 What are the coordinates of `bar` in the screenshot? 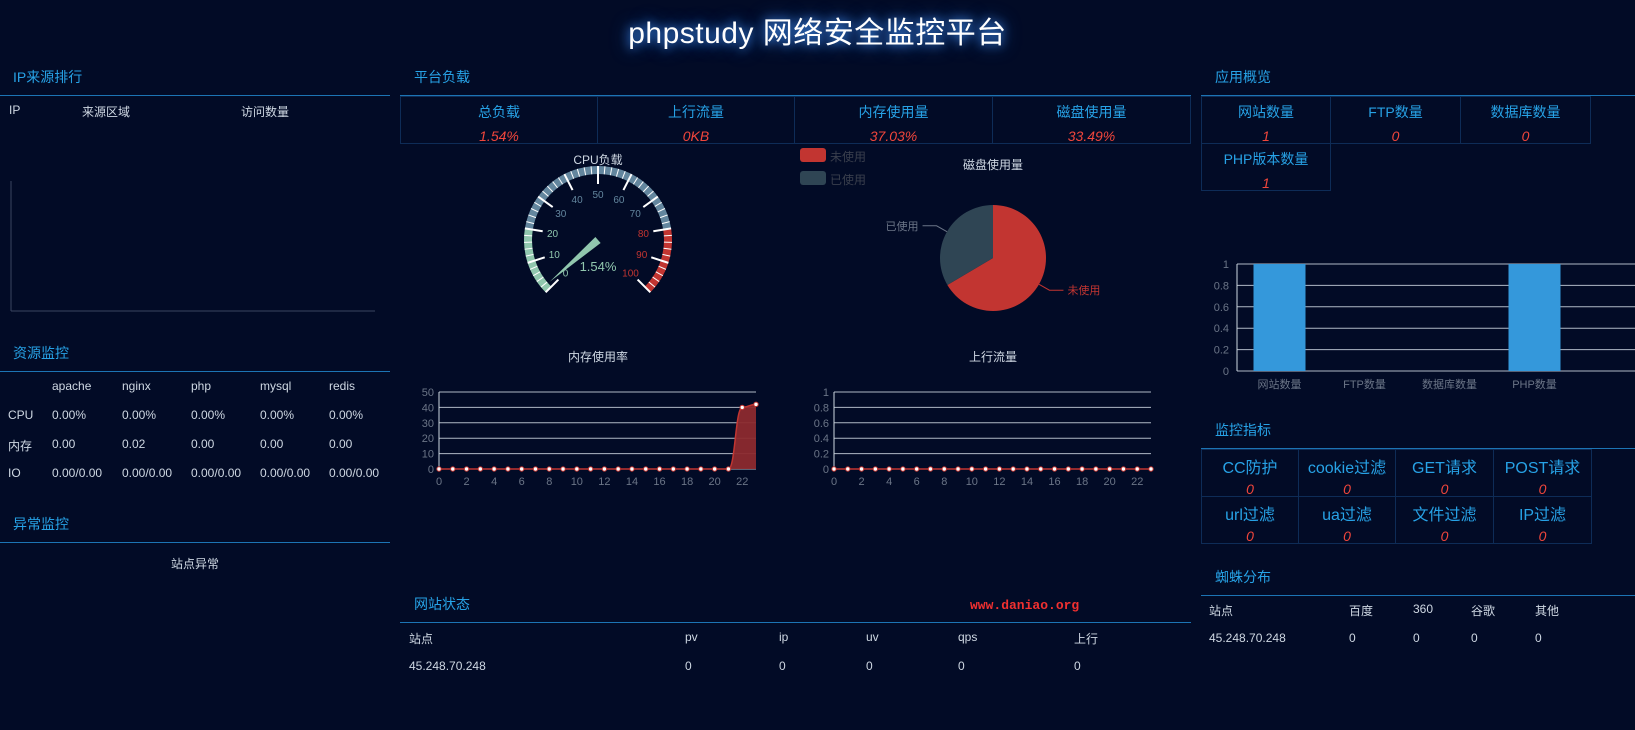 It's located at (1534, 317).